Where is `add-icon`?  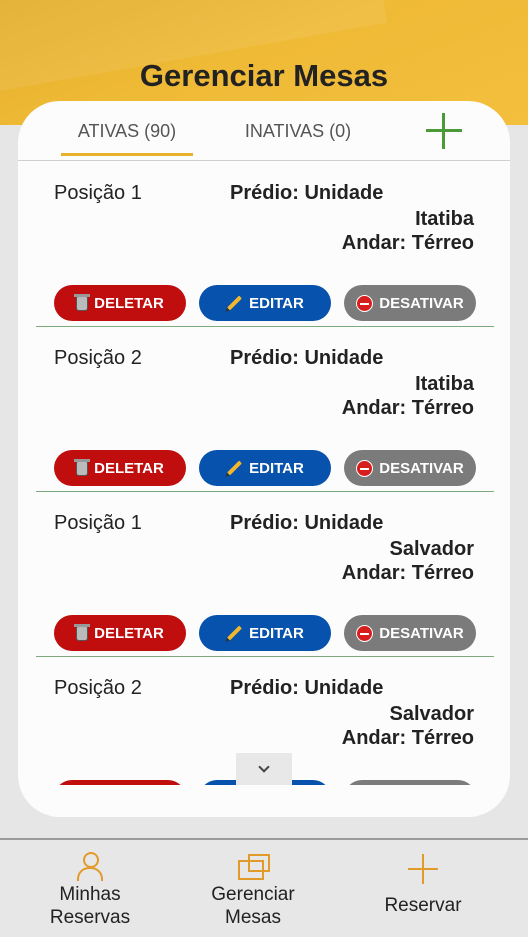 add-icon is located at coordinates (444, 131).